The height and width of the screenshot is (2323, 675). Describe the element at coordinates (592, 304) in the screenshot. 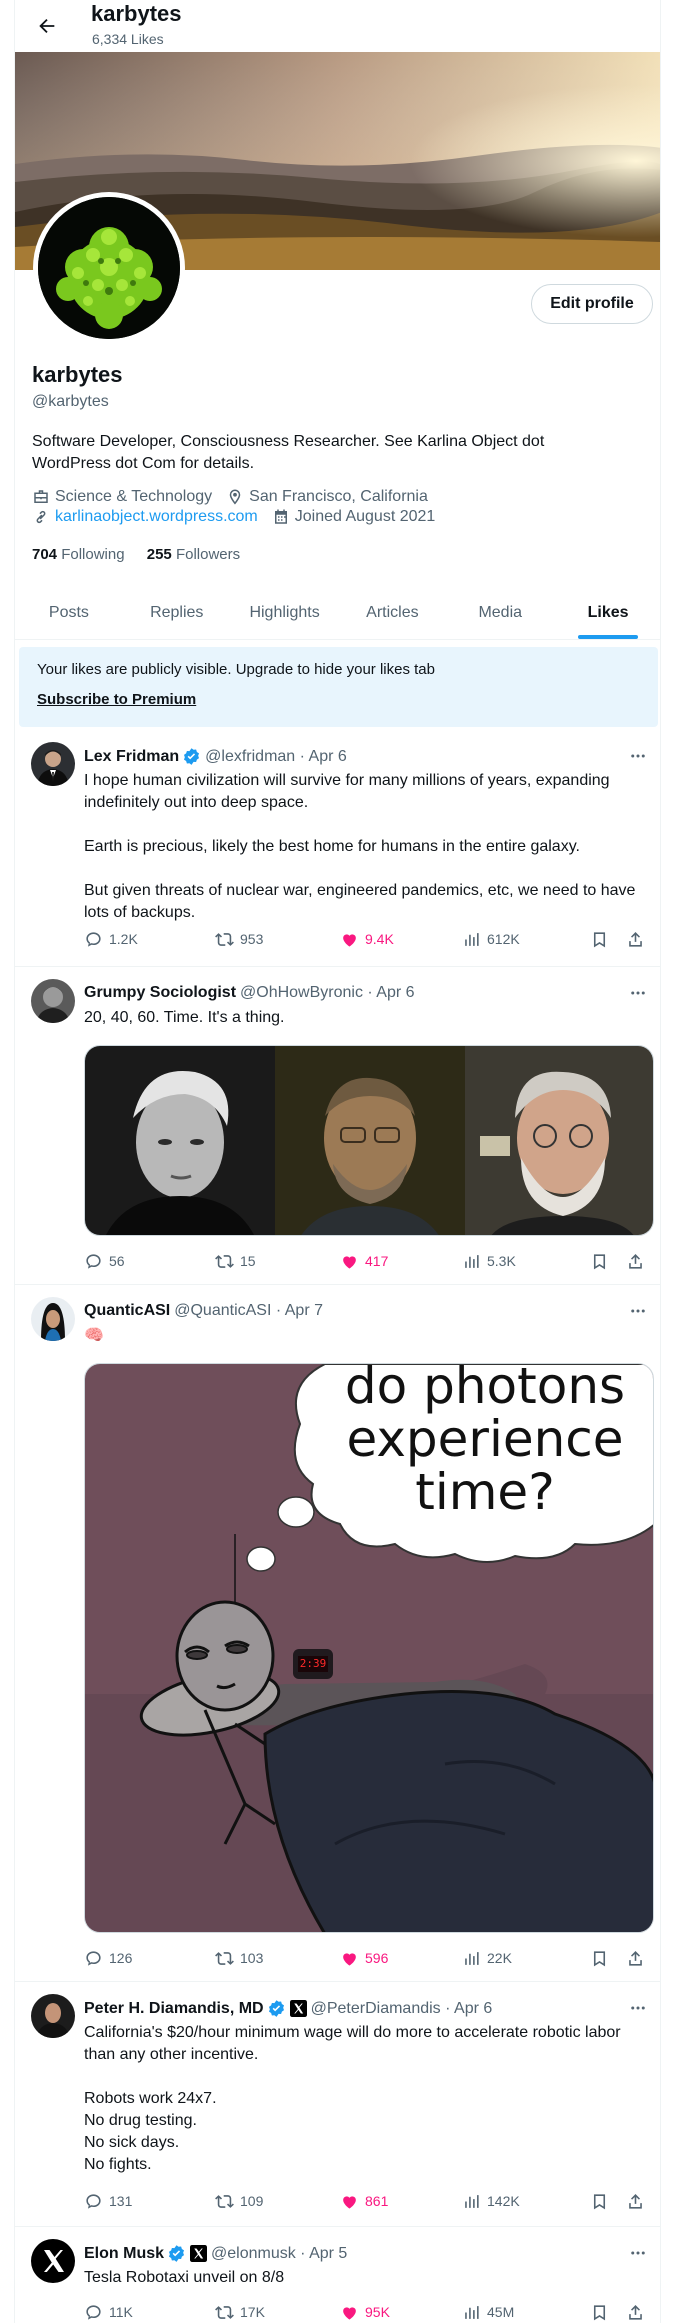

I see `edit-profile-button: Edit profile` at that location.